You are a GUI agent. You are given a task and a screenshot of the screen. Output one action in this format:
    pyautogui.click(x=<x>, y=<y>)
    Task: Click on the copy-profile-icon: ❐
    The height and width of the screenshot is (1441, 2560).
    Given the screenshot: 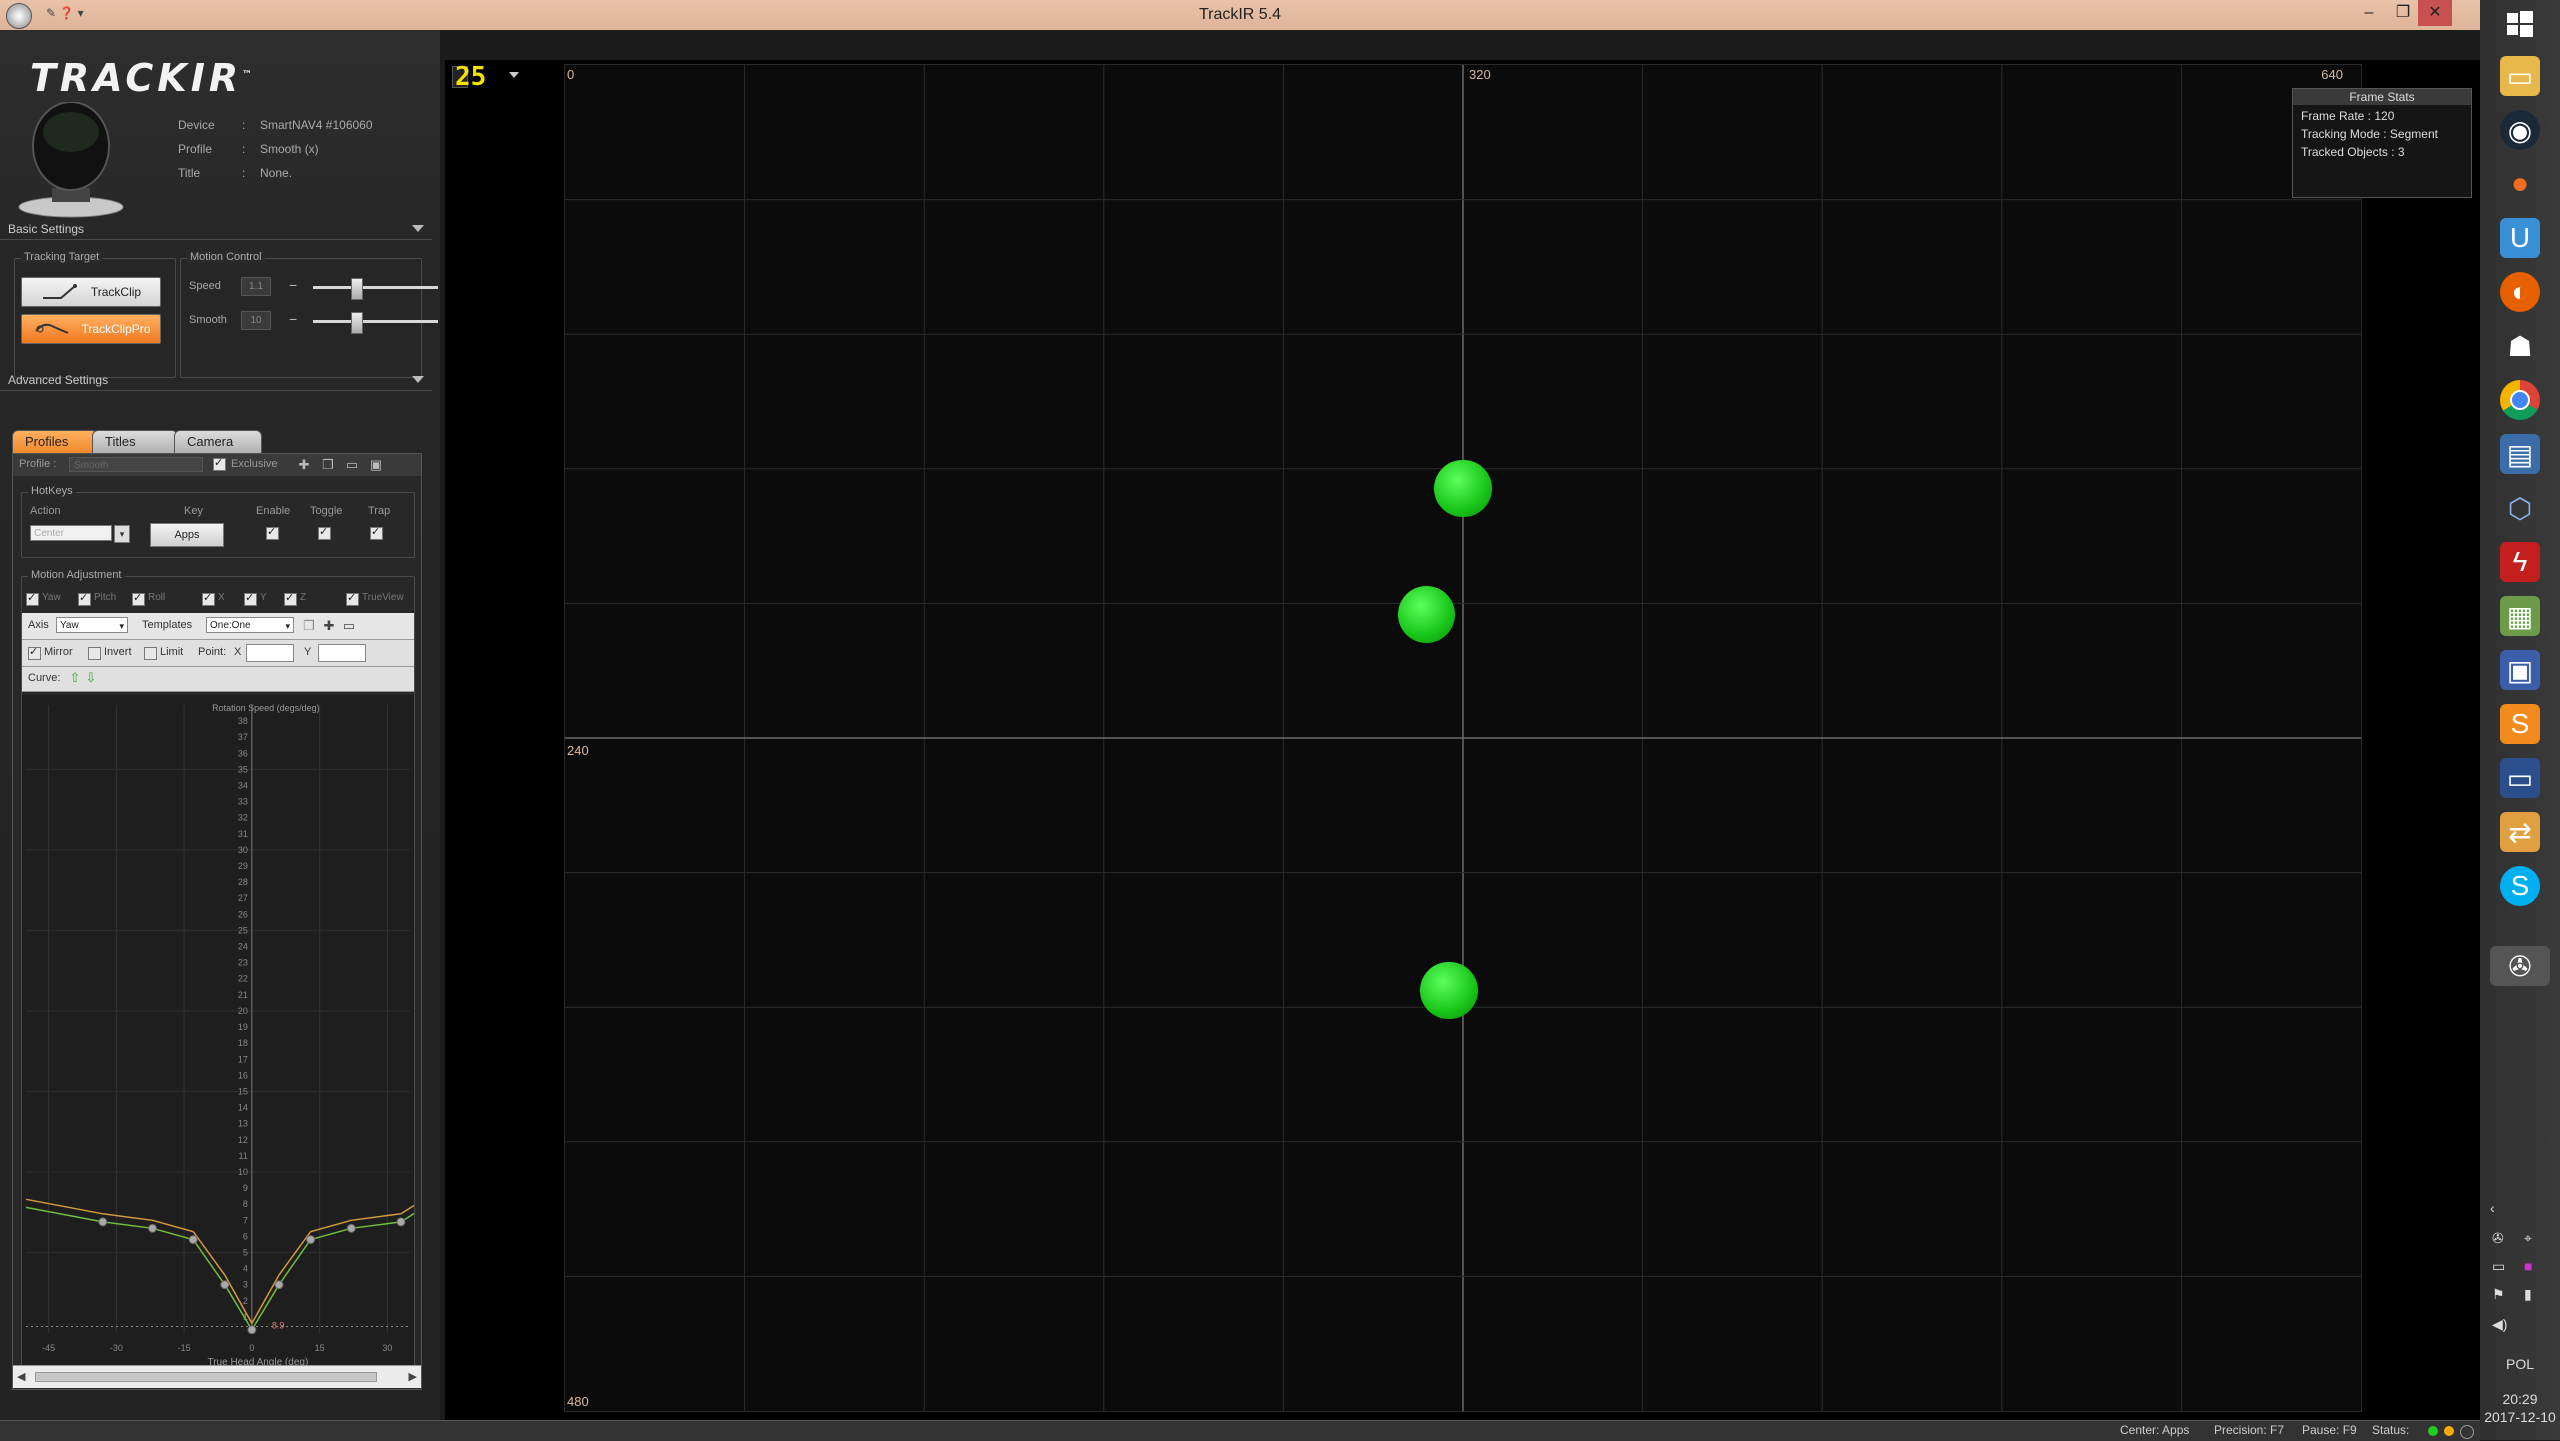 What is the action you would take?
    pyautogui.click(x=328, y=465)
    